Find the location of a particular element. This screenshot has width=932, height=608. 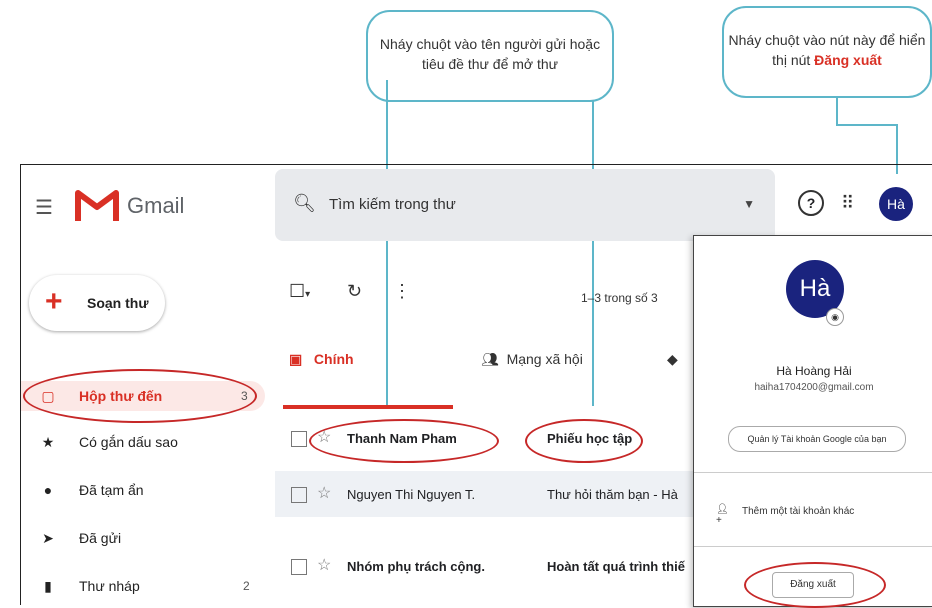

tab-primary: ▣ Chính is located at coordinates (321, 359).